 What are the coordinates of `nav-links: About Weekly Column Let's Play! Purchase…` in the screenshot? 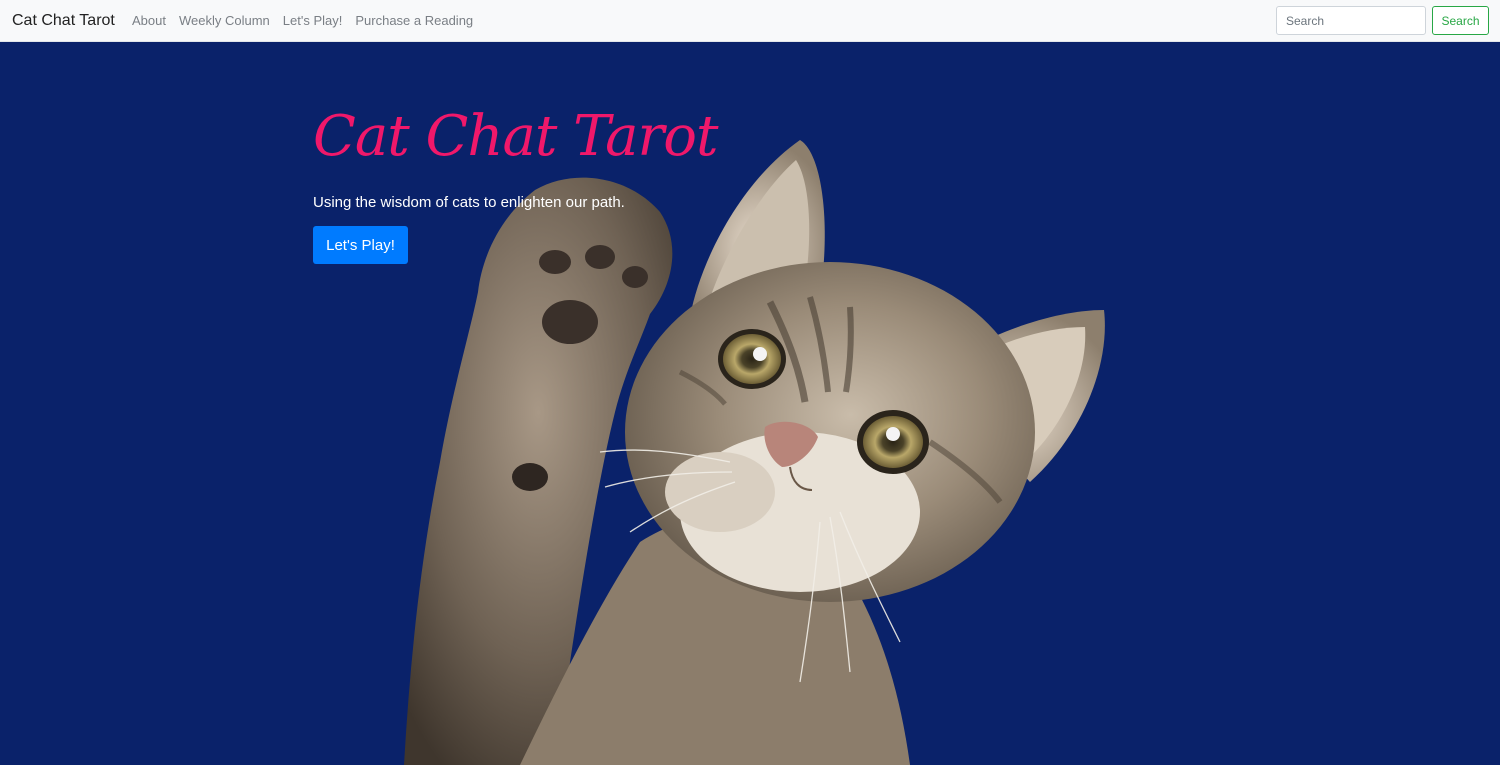 It's located at (302, 21).